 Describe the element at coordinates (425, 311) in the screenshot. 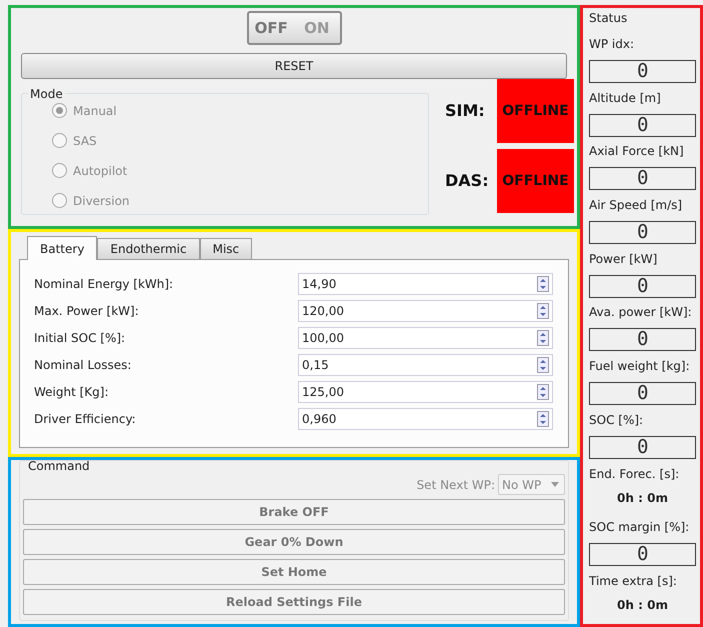

I see `spin-field: 120,00` at that location.